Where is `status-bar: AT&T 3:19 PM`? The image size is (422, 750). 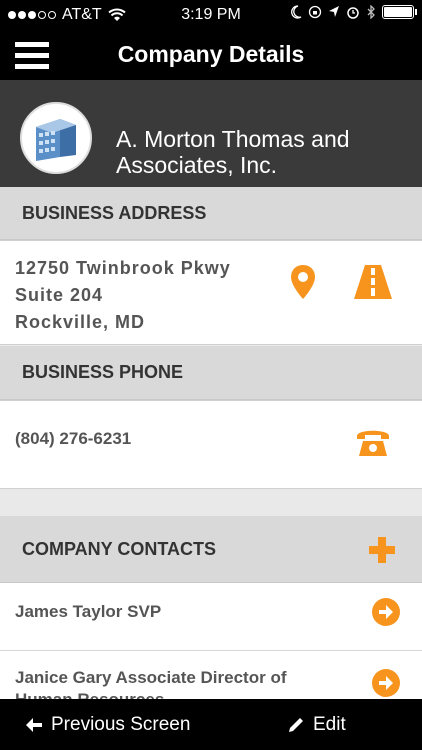
status-bar: AT&T 3:19 PM is located at coordinates (211, 15).